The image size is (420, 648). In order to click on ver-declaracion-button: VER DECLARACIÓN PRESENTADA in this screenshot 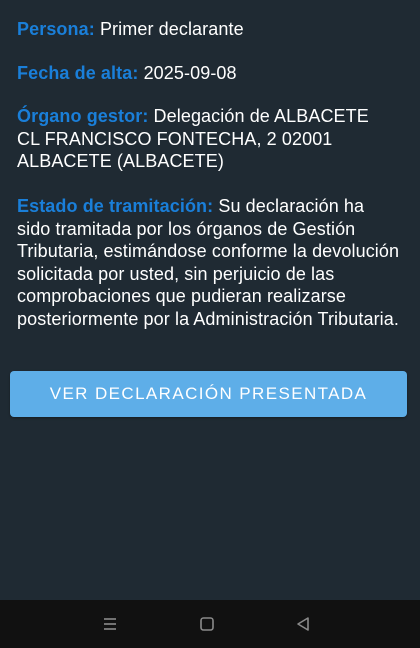, I will do `click(208, 394)`.